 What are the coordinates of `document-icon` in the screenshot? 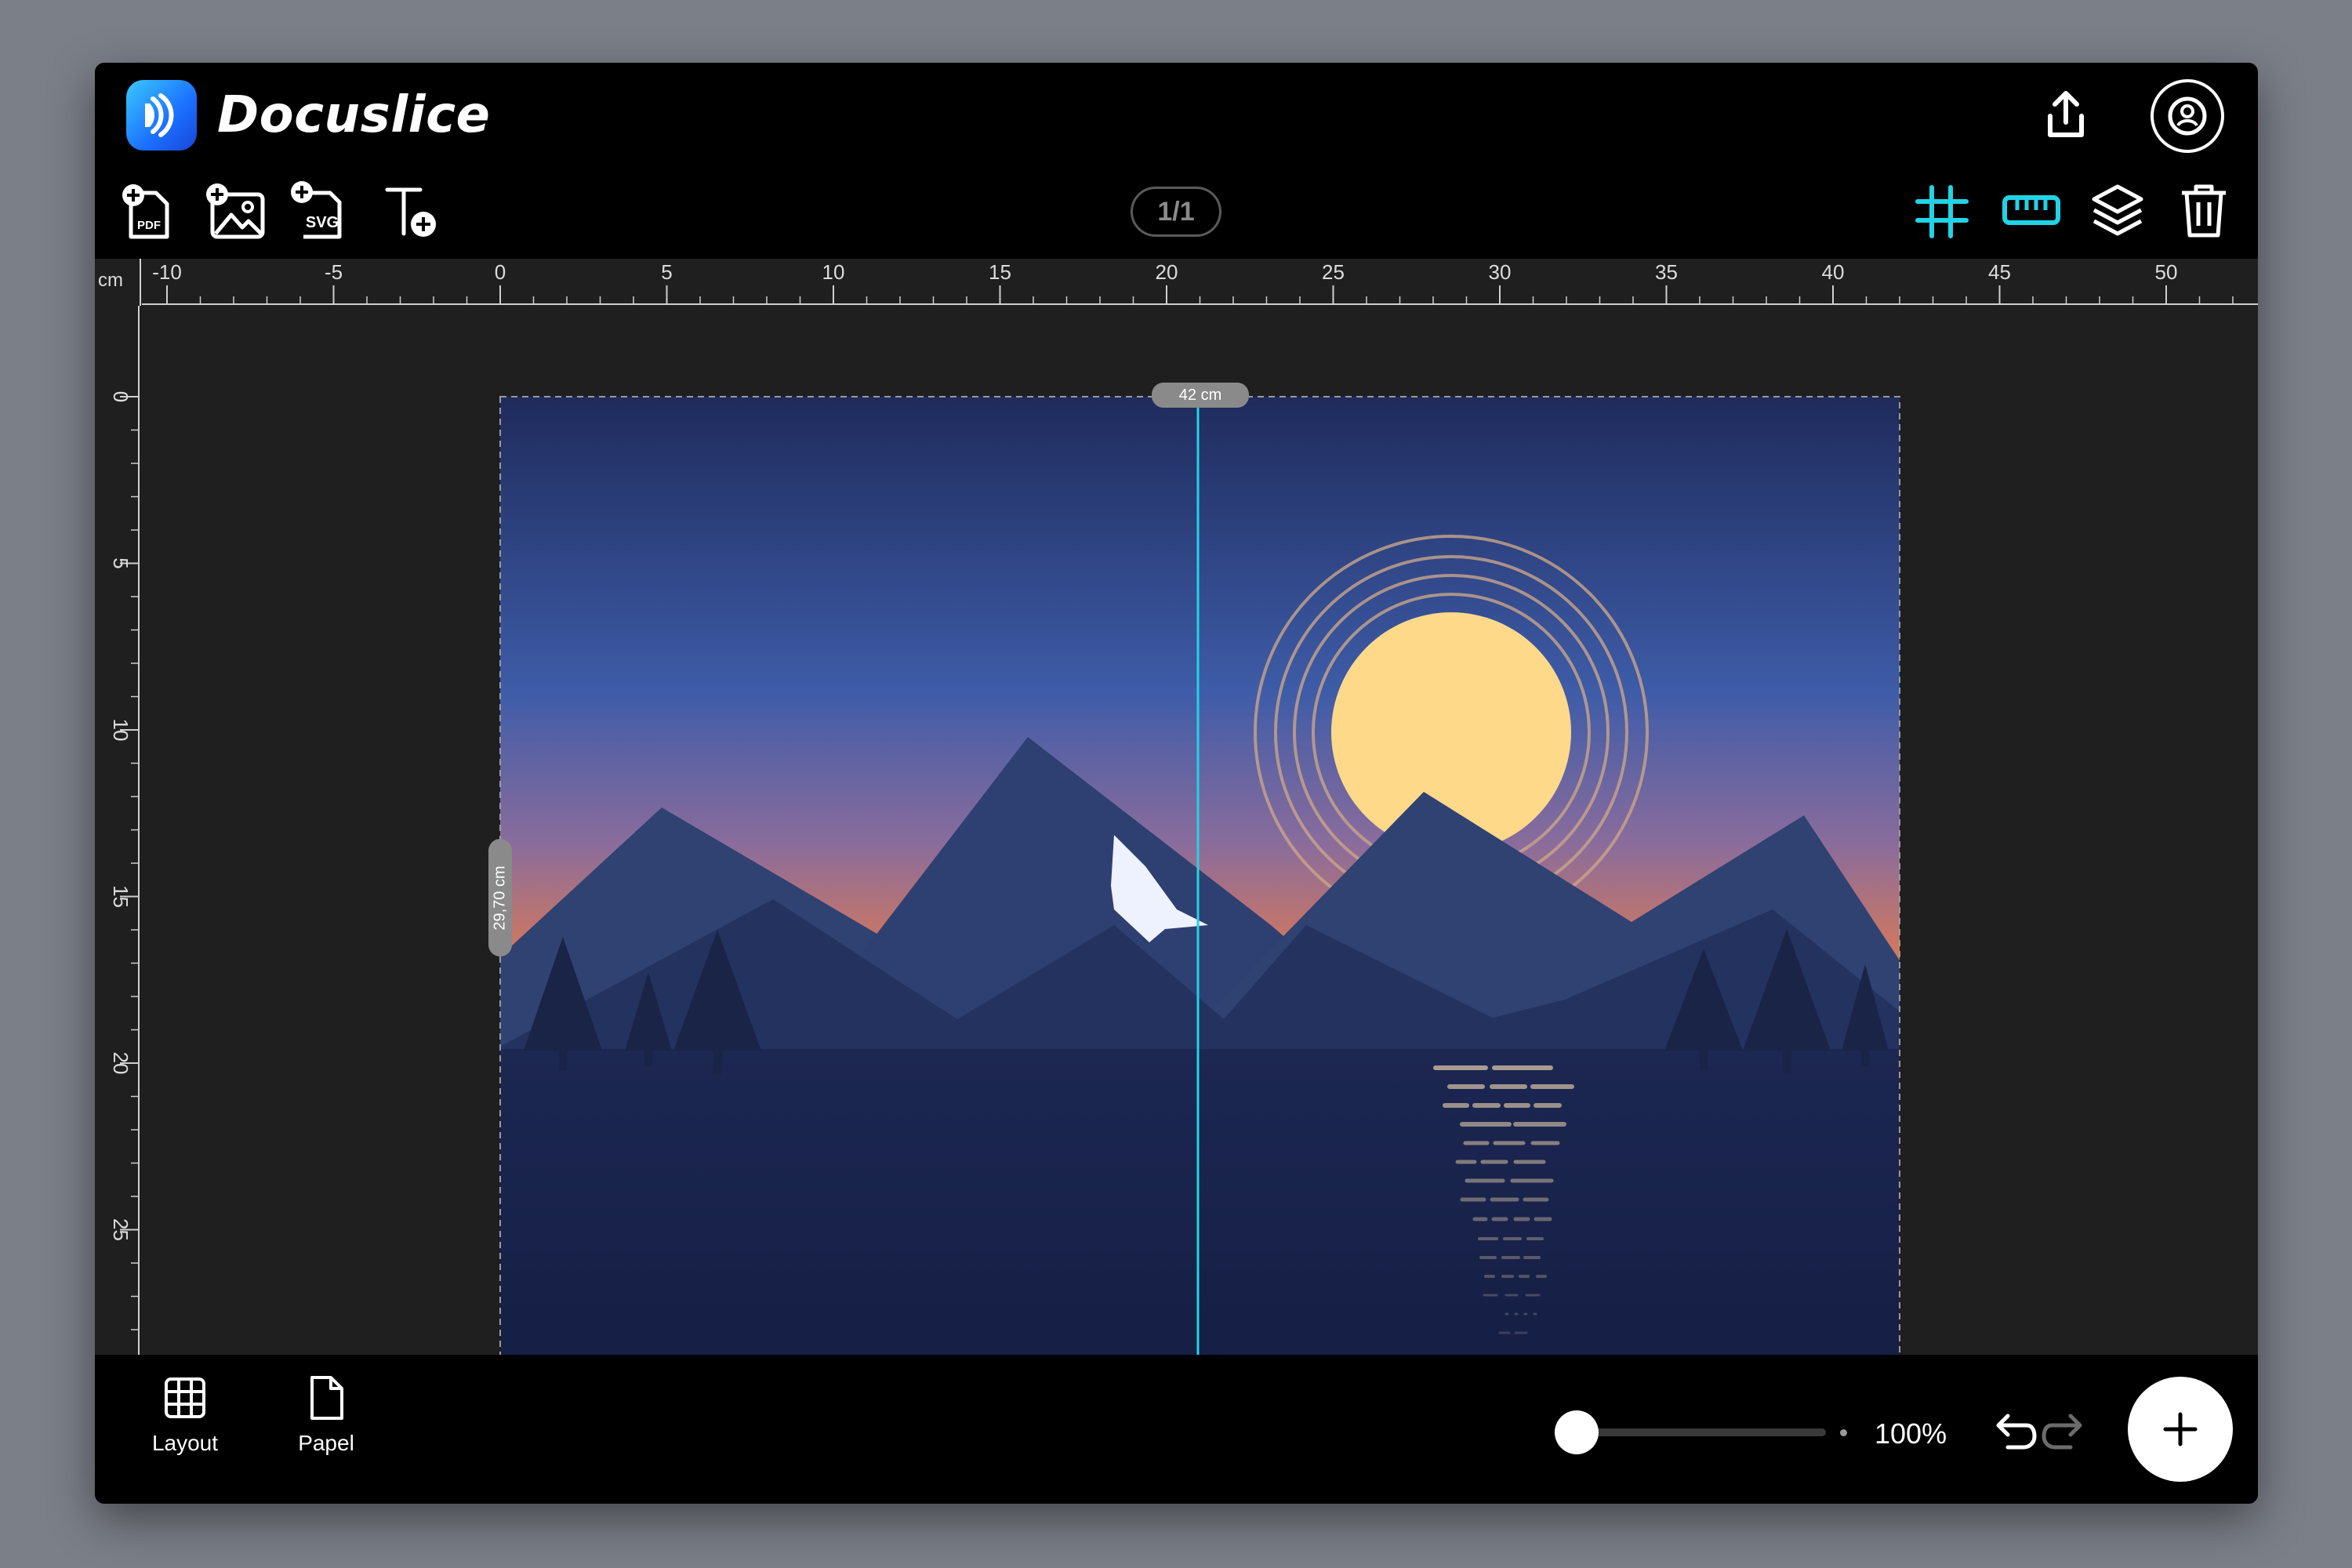 It's located at (326, 1398).